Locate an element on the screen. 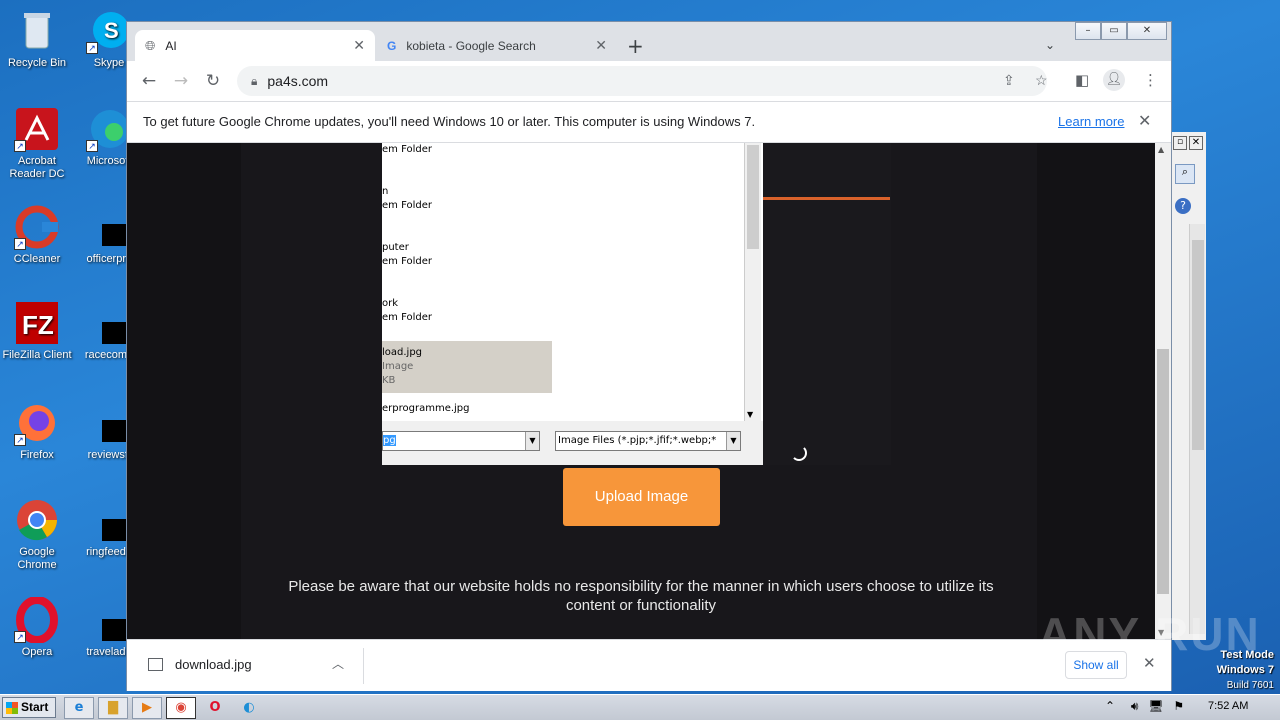  image-preview is located at coordinates (827, 304).